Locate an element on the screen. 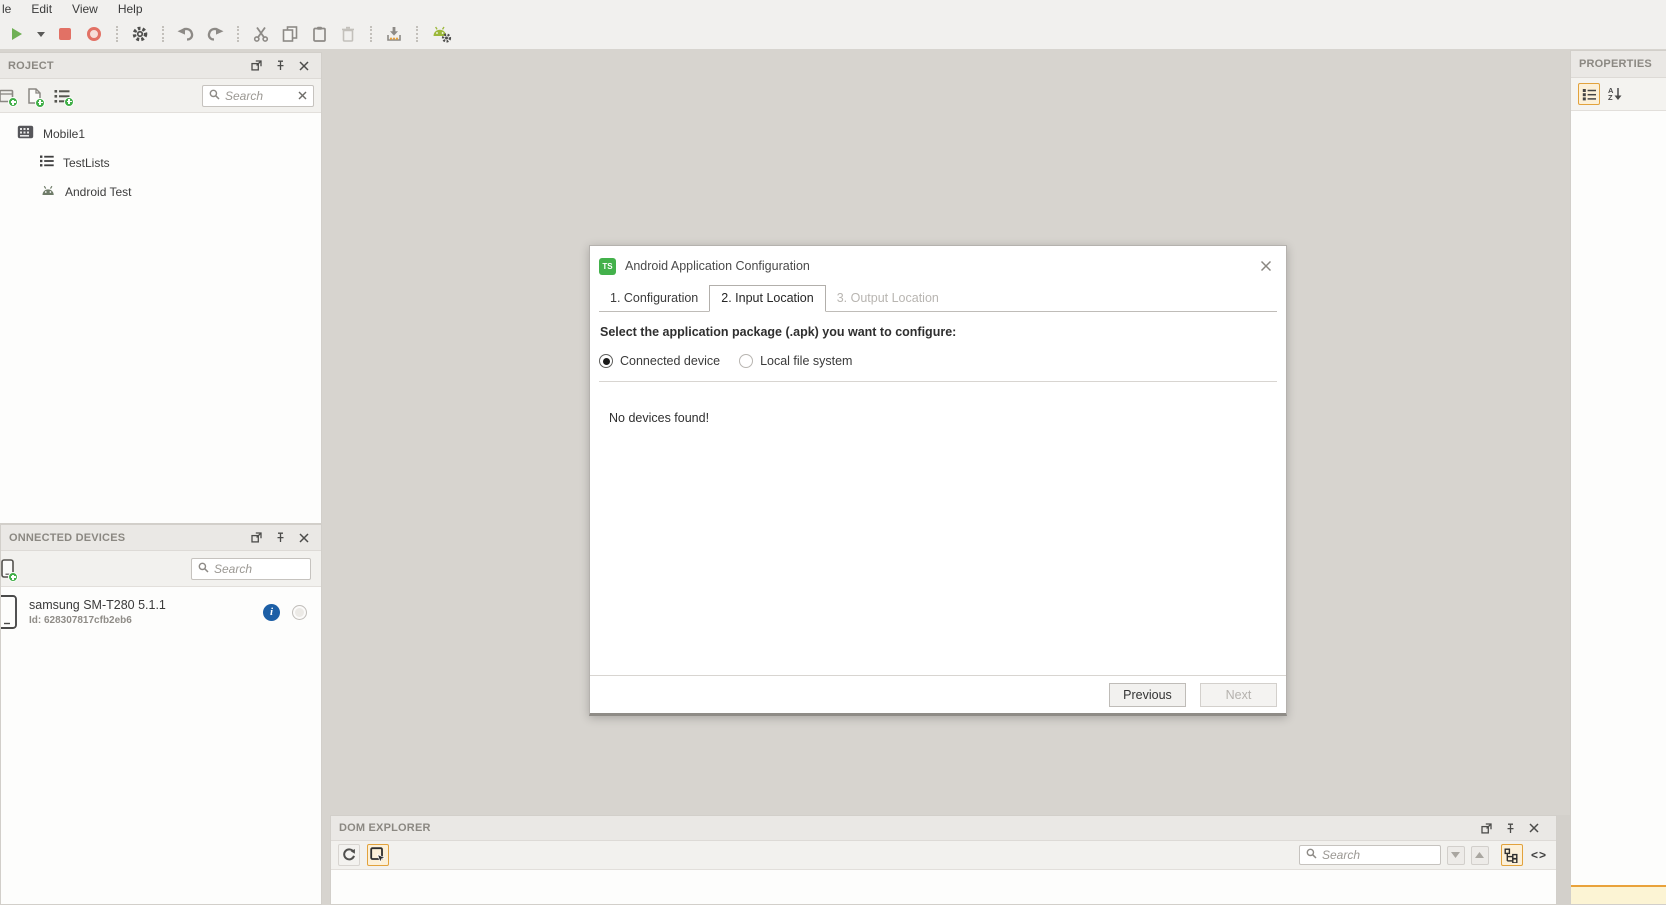 The width and height of the screenshot is (1666, 905). device-select-radio is located at coordinates (299, 612).